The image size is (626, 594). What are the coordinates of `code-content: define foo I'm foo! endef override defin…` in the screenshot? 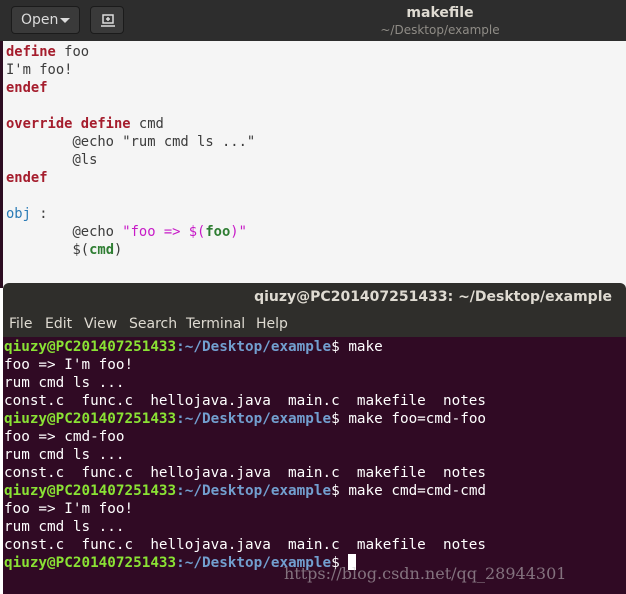 It's located at (130, 151).